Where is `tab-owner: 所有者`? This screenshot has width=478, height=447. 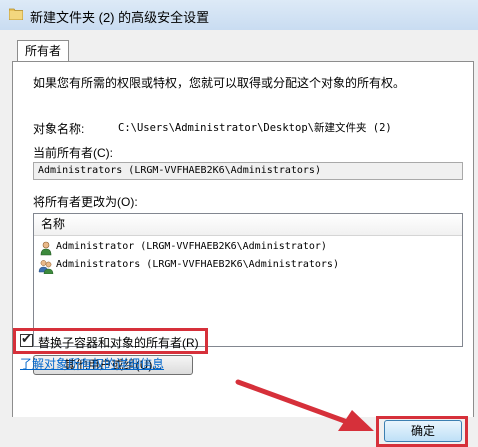
tab-owner: 所有者 is located at coordinates (43, 51).